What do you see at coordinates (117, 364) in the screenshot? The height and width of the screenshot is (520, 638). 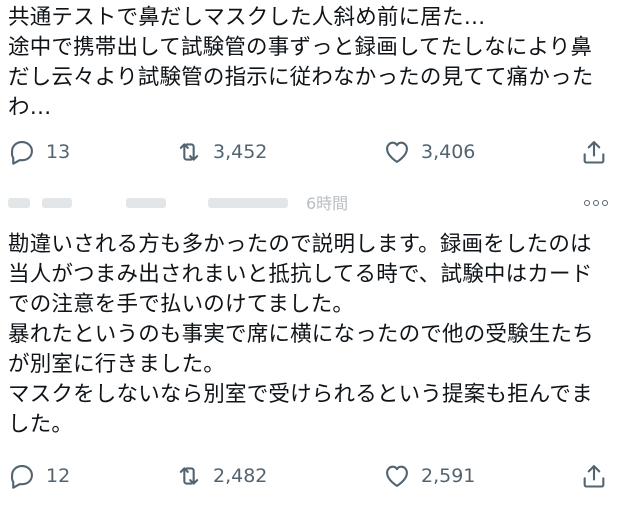 I see `tweet-text-line: が別室に行きました。` at bounding box center [117, 364].